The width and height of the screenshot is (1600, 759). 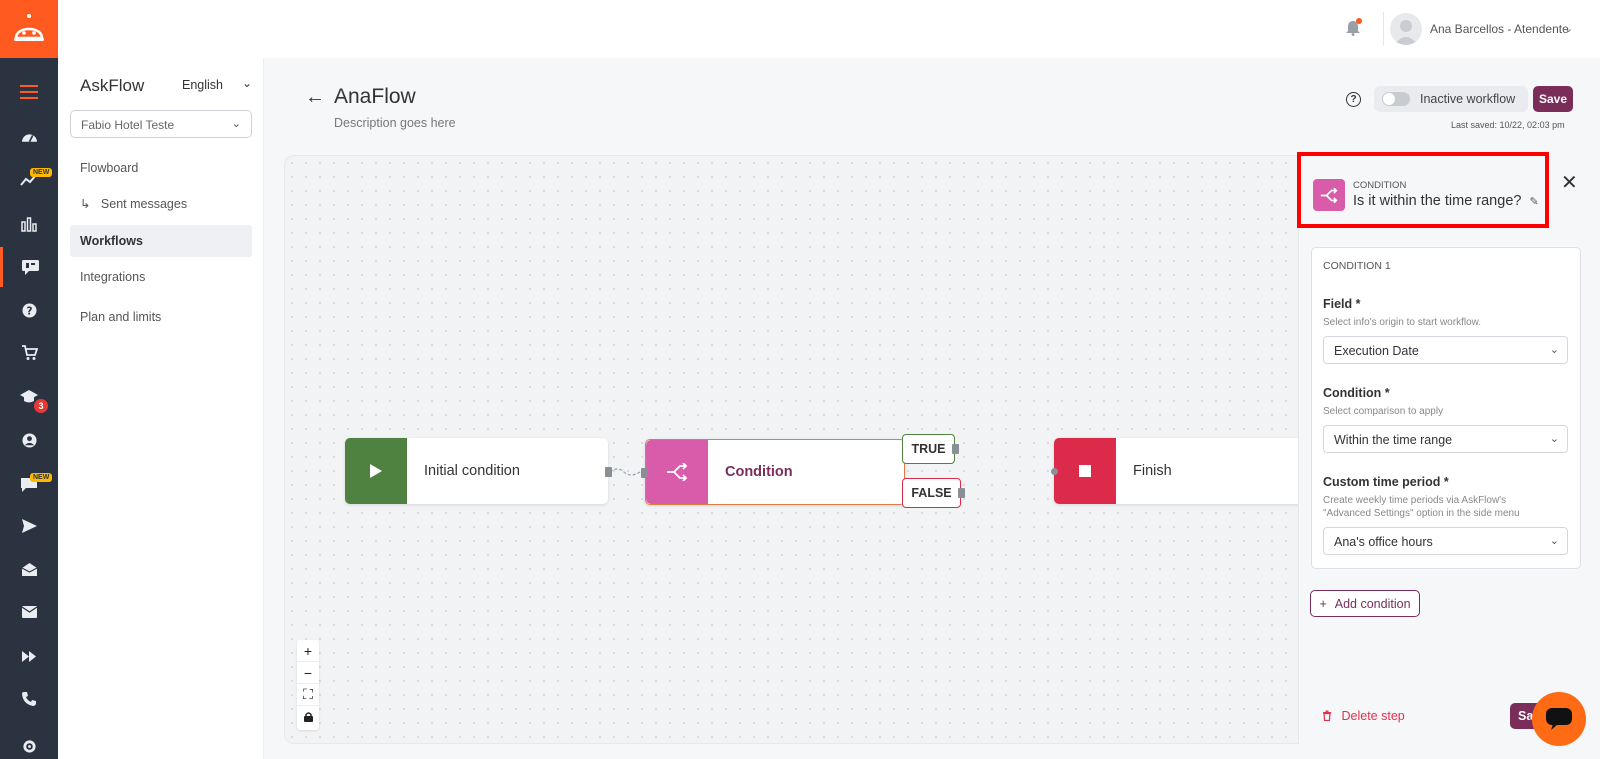 What do you see at coordinates (29, 397) in the screenshot?
I see `rail-training: 3` at bounding box center [29, 397].